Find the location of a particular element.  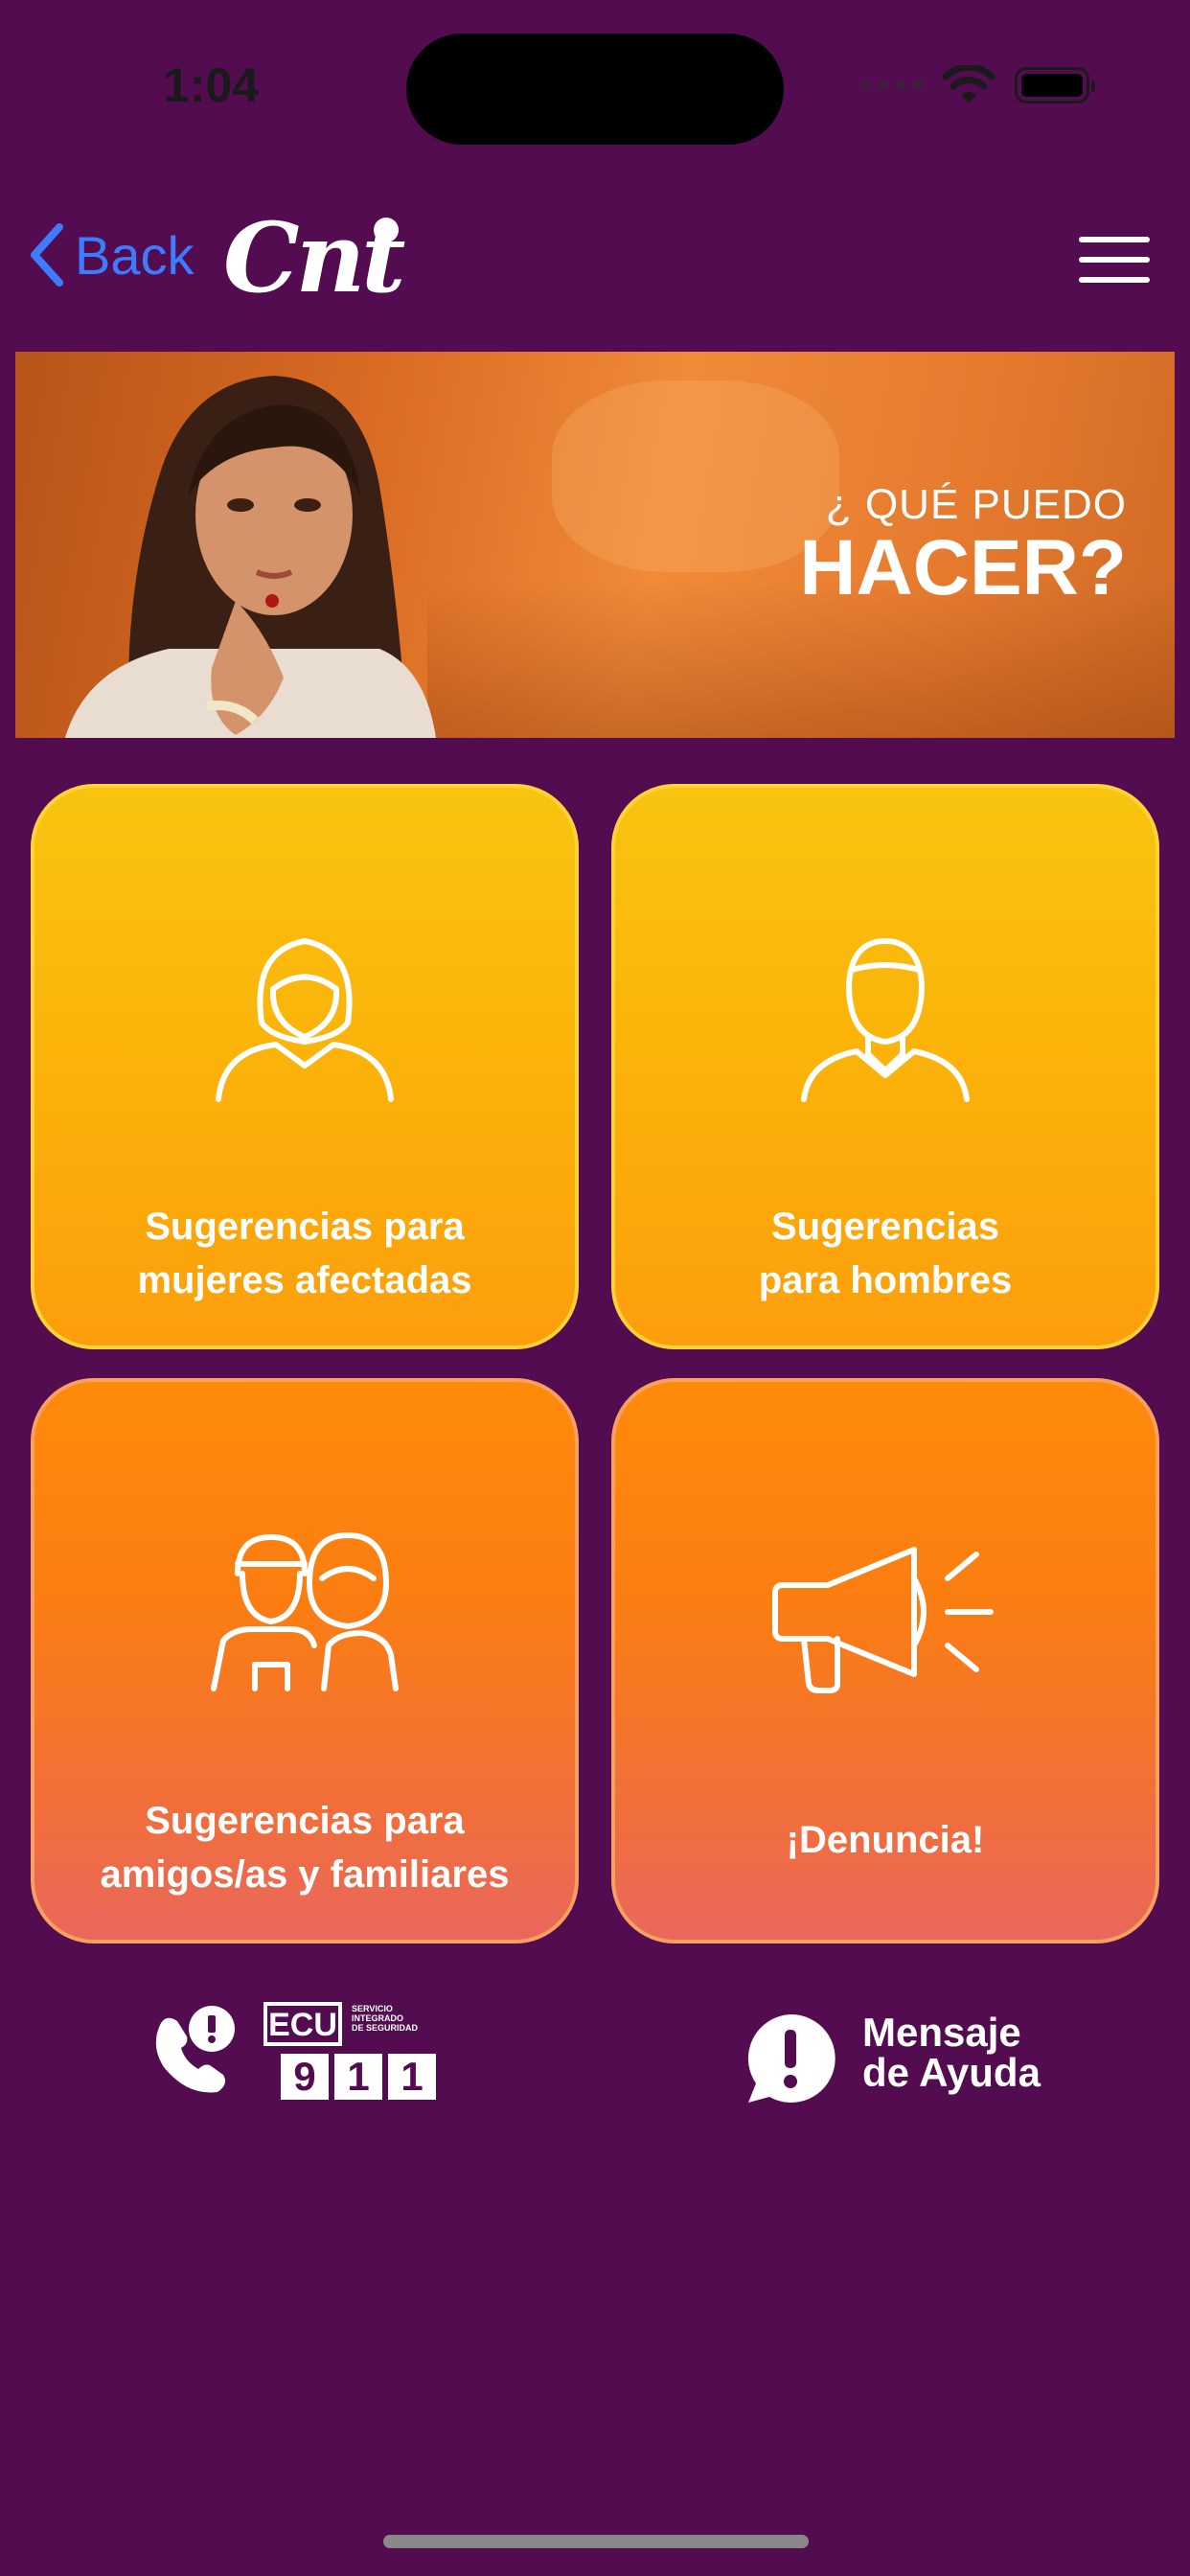

friends-family-icon is located at coordinates (305, 1611).